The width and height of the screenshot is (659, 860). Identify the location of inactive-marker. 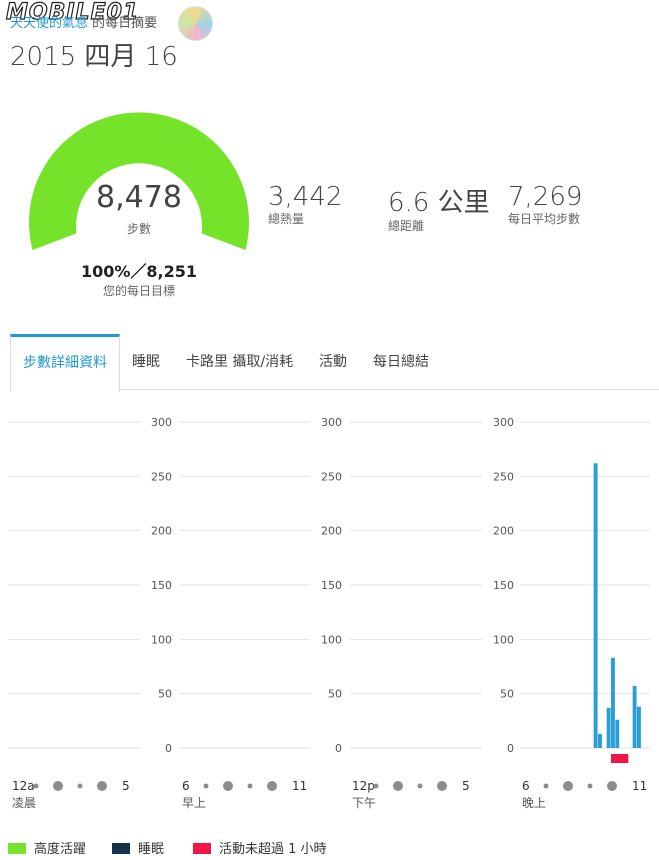
(620, 758).